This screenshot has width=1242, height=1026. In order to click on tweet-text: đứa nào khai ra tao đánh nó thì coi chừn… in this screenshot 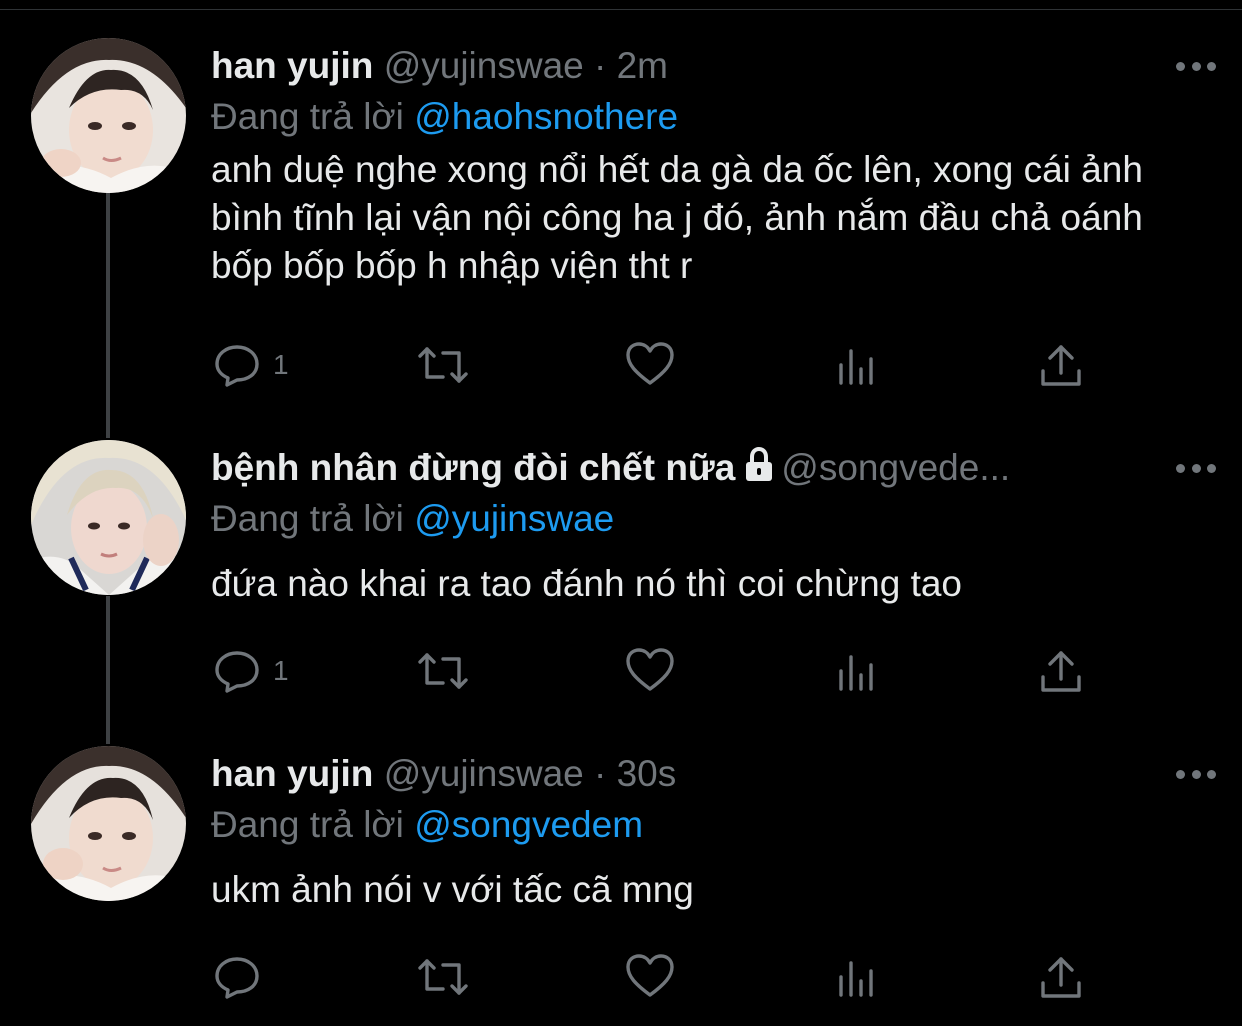, I will do `click(587, 583)`.